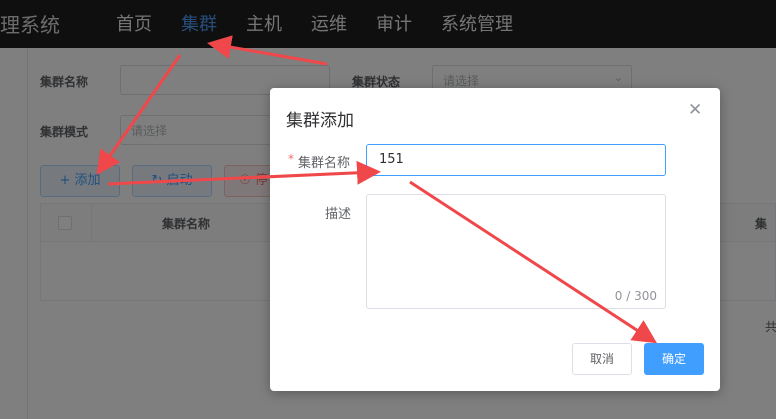 The height and width of the screenshot is (419, 776). I want to click on dialog-title: 集群添加, so click(320, 121).